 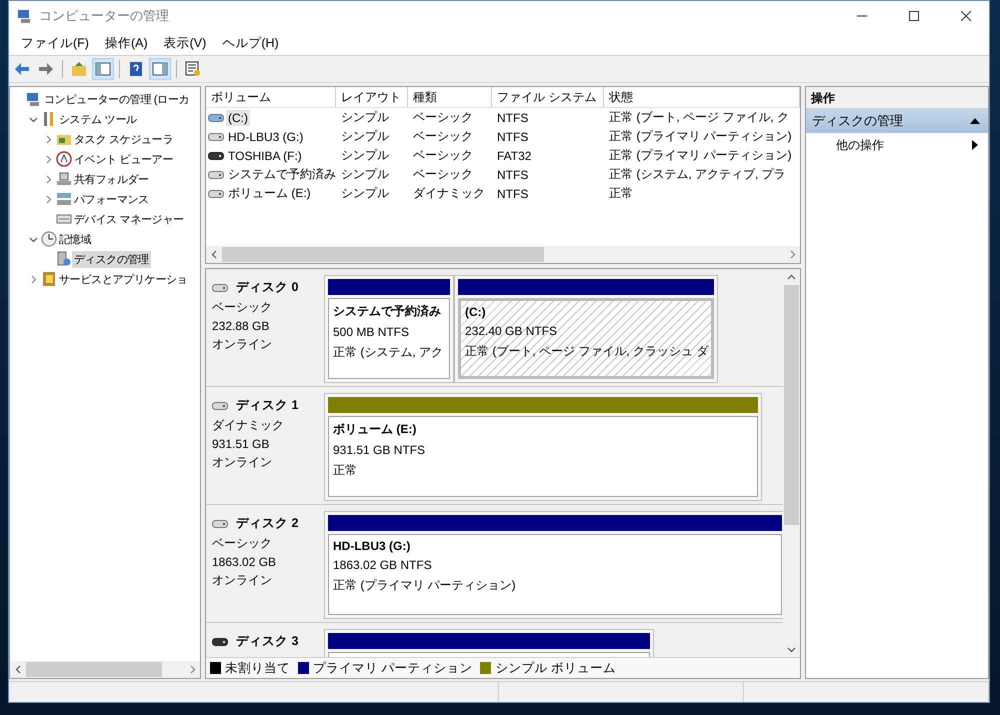 What do you see at coordinates (555, 574) in the screenshot?
I see `partition-box: HD-LBU3 (G:) 1863.02 GB NTFS 正常 (プライマリ パーティション)` at bounding box center [555, 574].